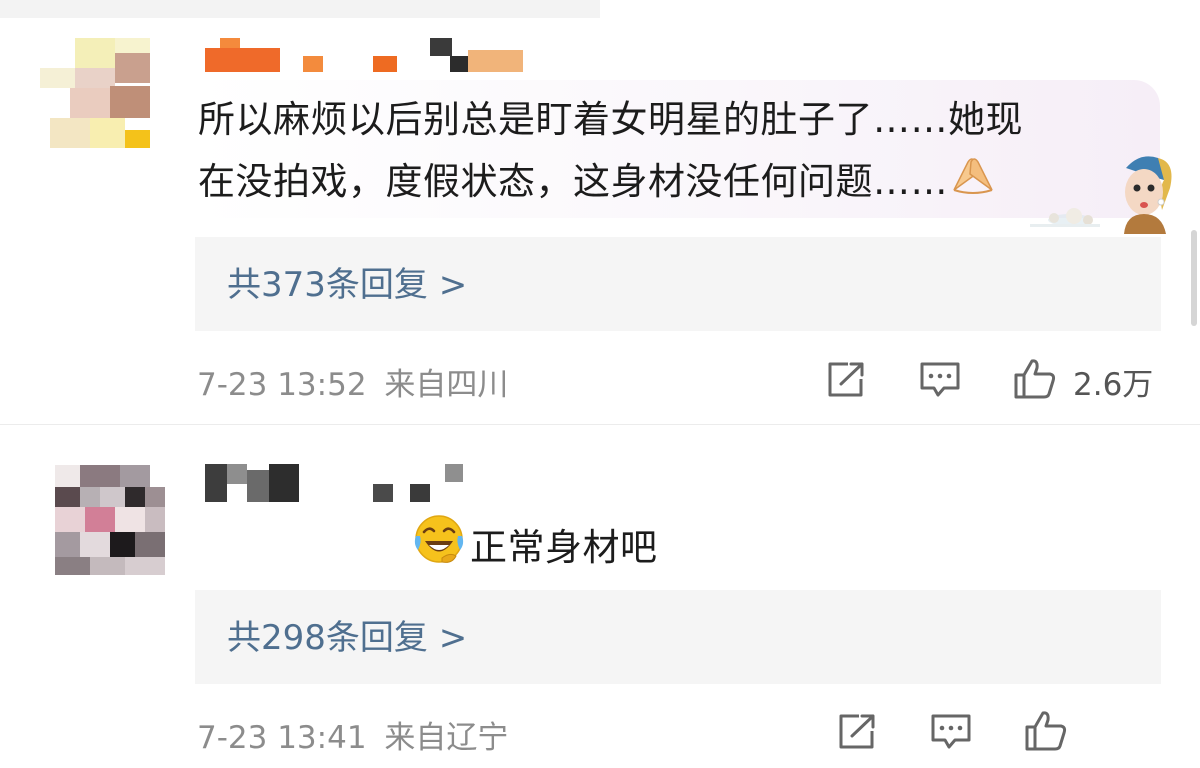 The height and width of the screenshot is (768, 1200). Describe the element at coordinates (282, 738) in the screenshot. I see `comment-date: 7-23 13:41` at that location.